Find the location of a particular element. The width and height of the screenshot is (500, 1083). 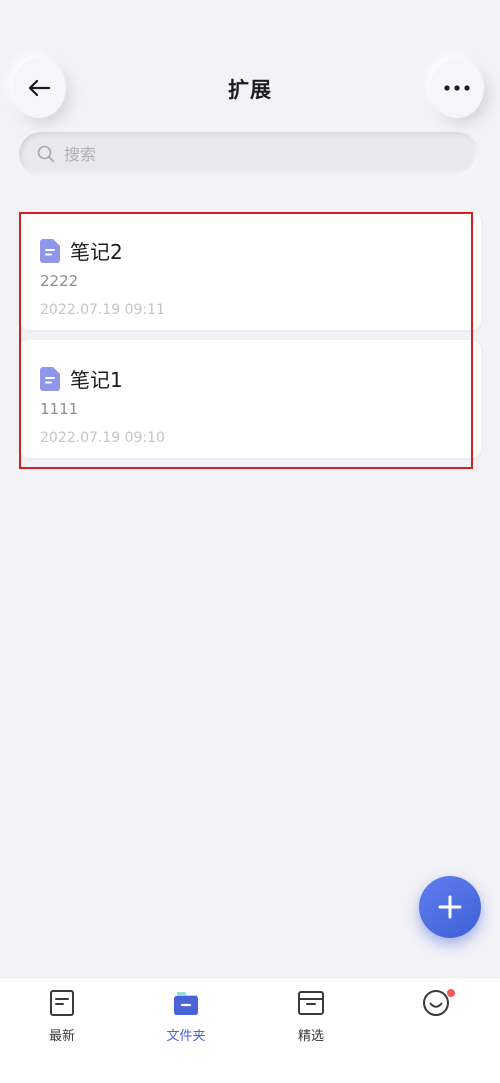

arrow-left-icon is located at coordinates (39, 88).